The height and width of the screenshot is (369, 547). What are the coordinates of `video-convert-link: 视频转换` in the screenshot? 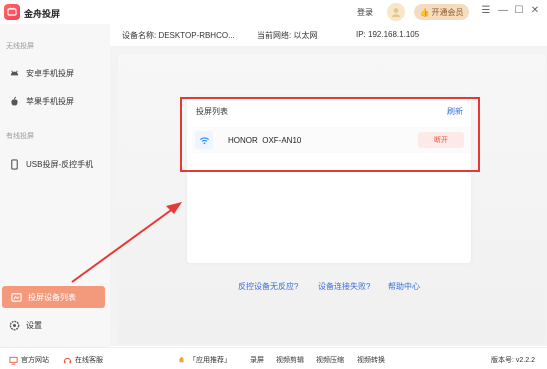 It's located at (371, 360).